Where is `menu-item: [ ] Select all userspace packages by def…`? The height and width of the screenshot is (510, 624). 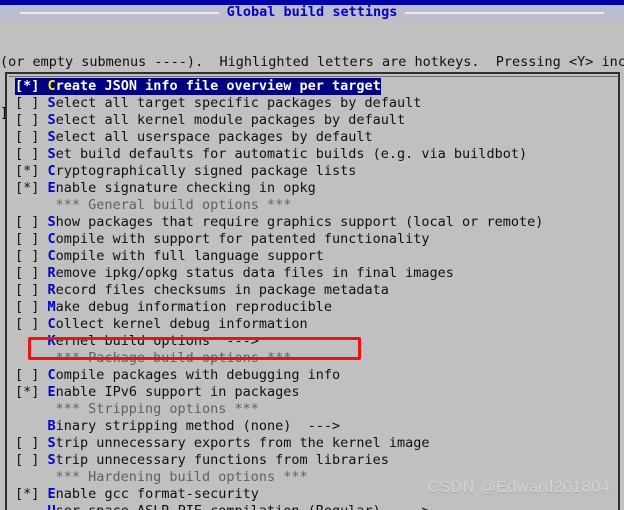 menu-item: [ ] Select all userspace packages by def… is located at coordinates (312, 137).